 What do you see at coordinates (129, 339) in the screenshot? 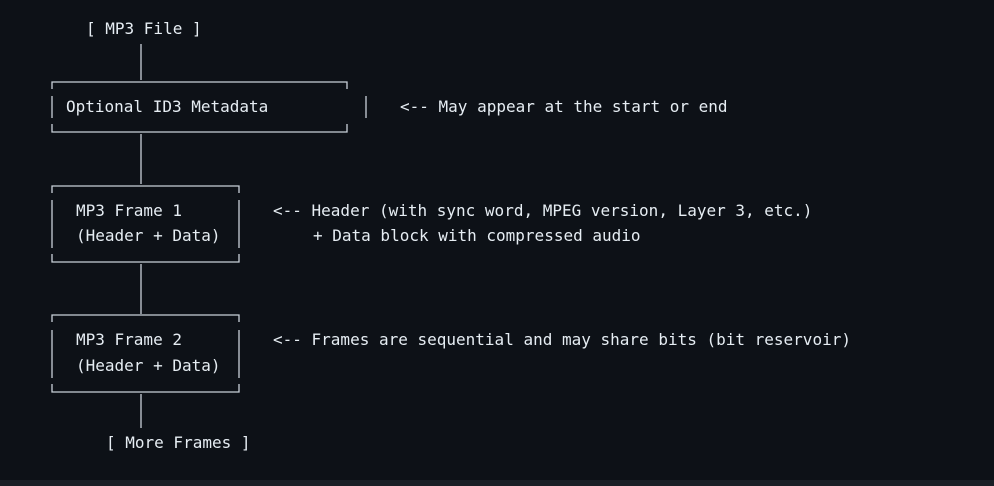
I see `frame2-title: MP3 Frame 2` at bounding box center [129, 339].